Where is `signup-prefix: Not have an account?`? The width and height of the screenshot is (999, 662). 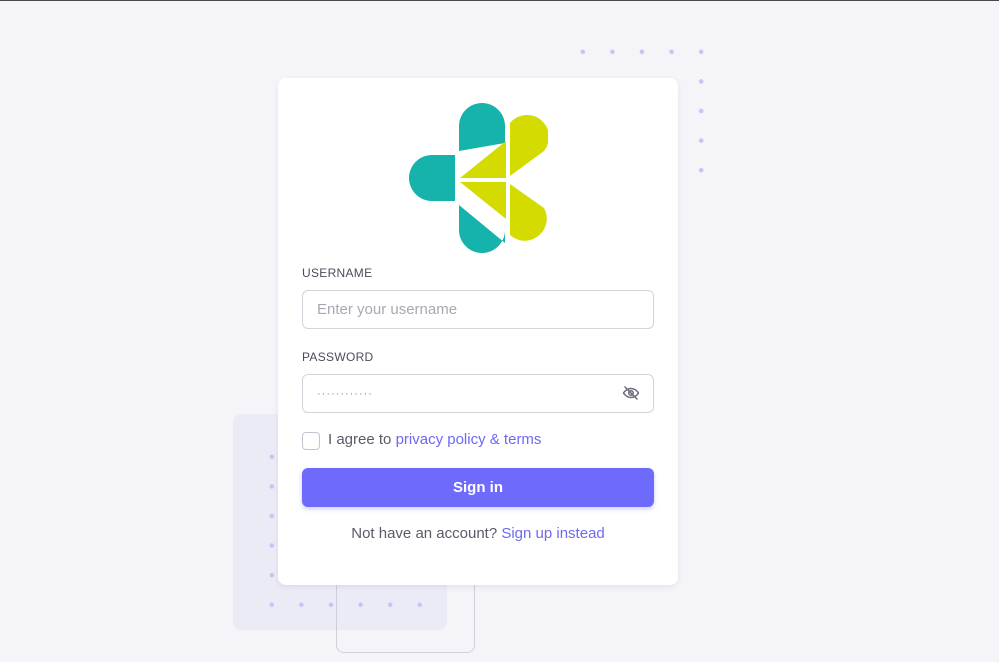
signup-prefix: Not have an account? is located at coordinates (424, 533).